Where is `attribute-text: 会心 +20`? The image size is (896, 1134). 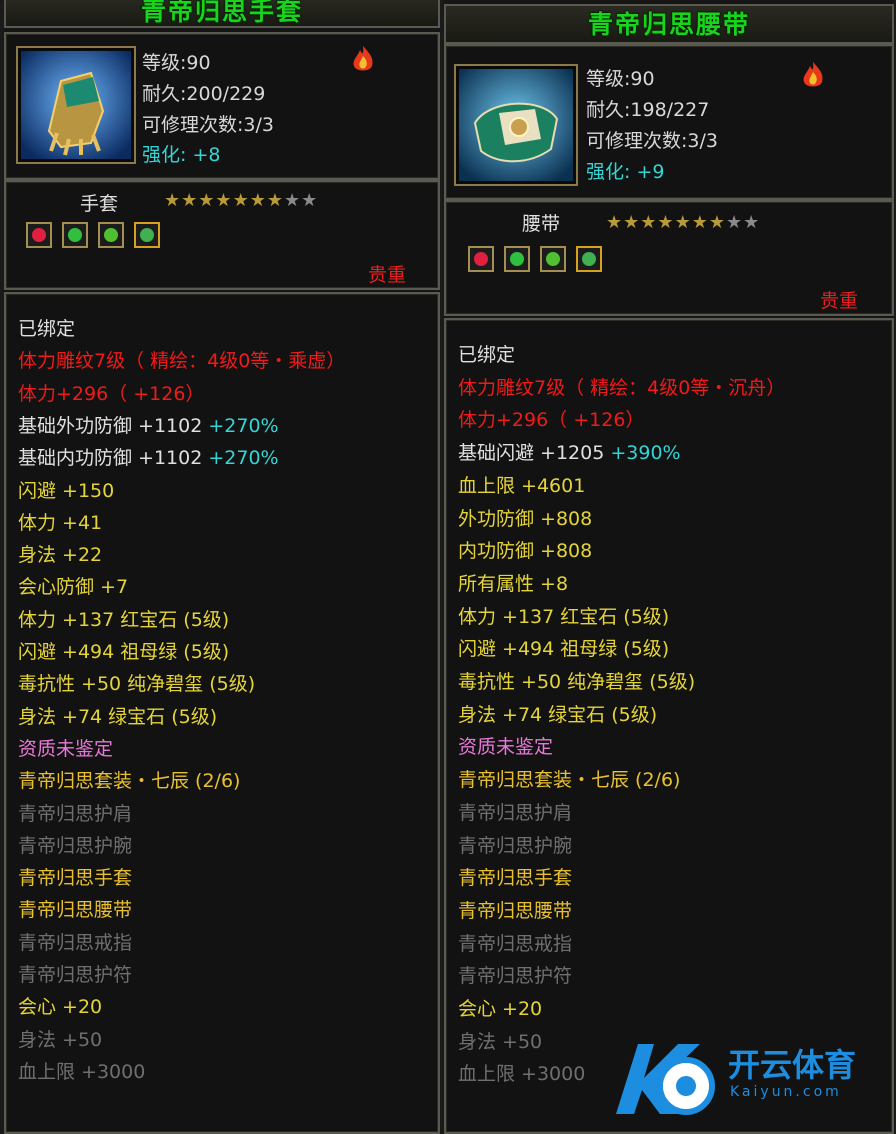
attribute-text: 会心 +20 is located at coordinates (500, 1009).